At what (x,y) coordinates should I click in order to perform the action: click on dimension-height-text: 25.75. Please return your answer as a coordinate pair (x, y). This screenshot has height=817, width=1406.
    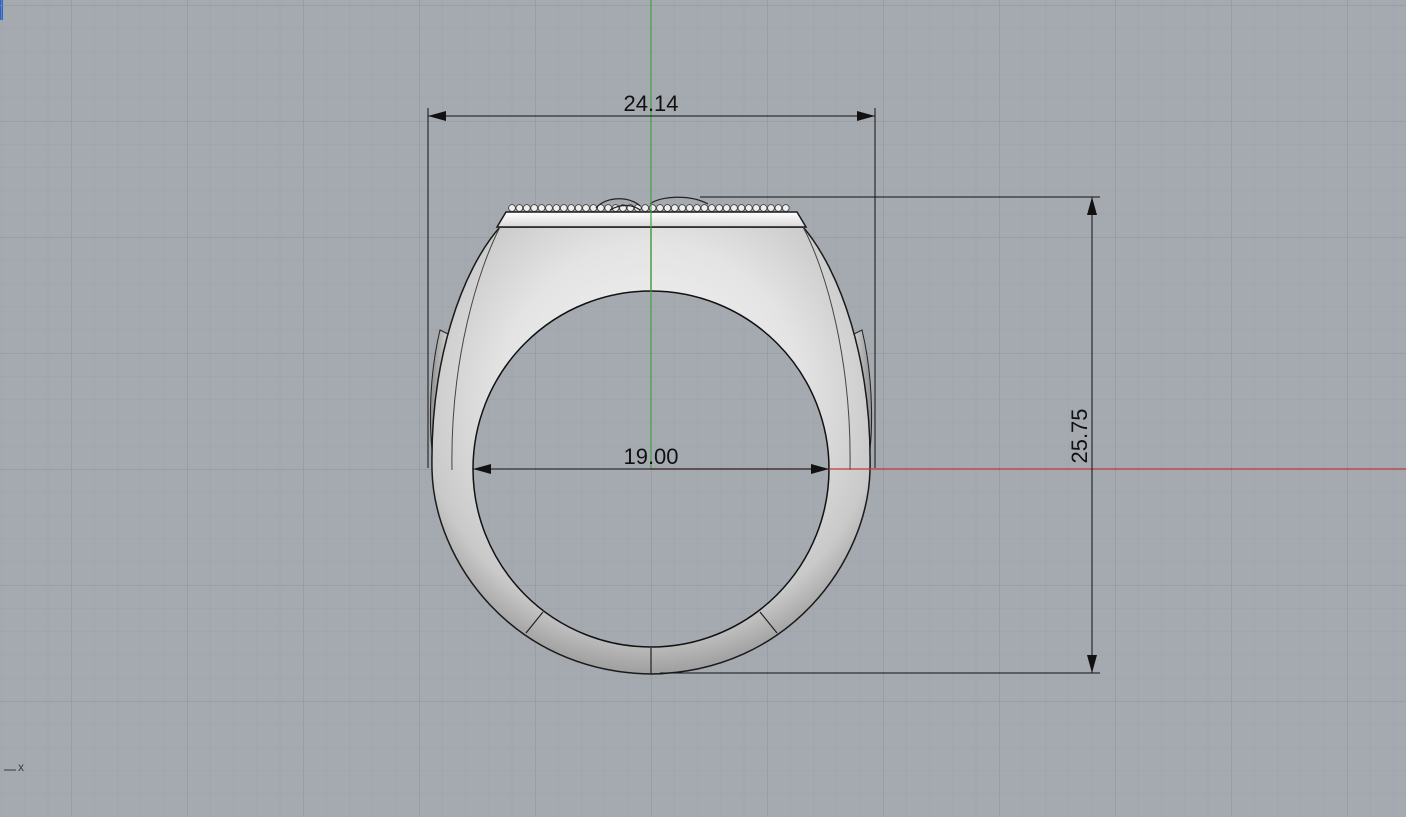
    Looking at the image, I should click on (1079, 435).